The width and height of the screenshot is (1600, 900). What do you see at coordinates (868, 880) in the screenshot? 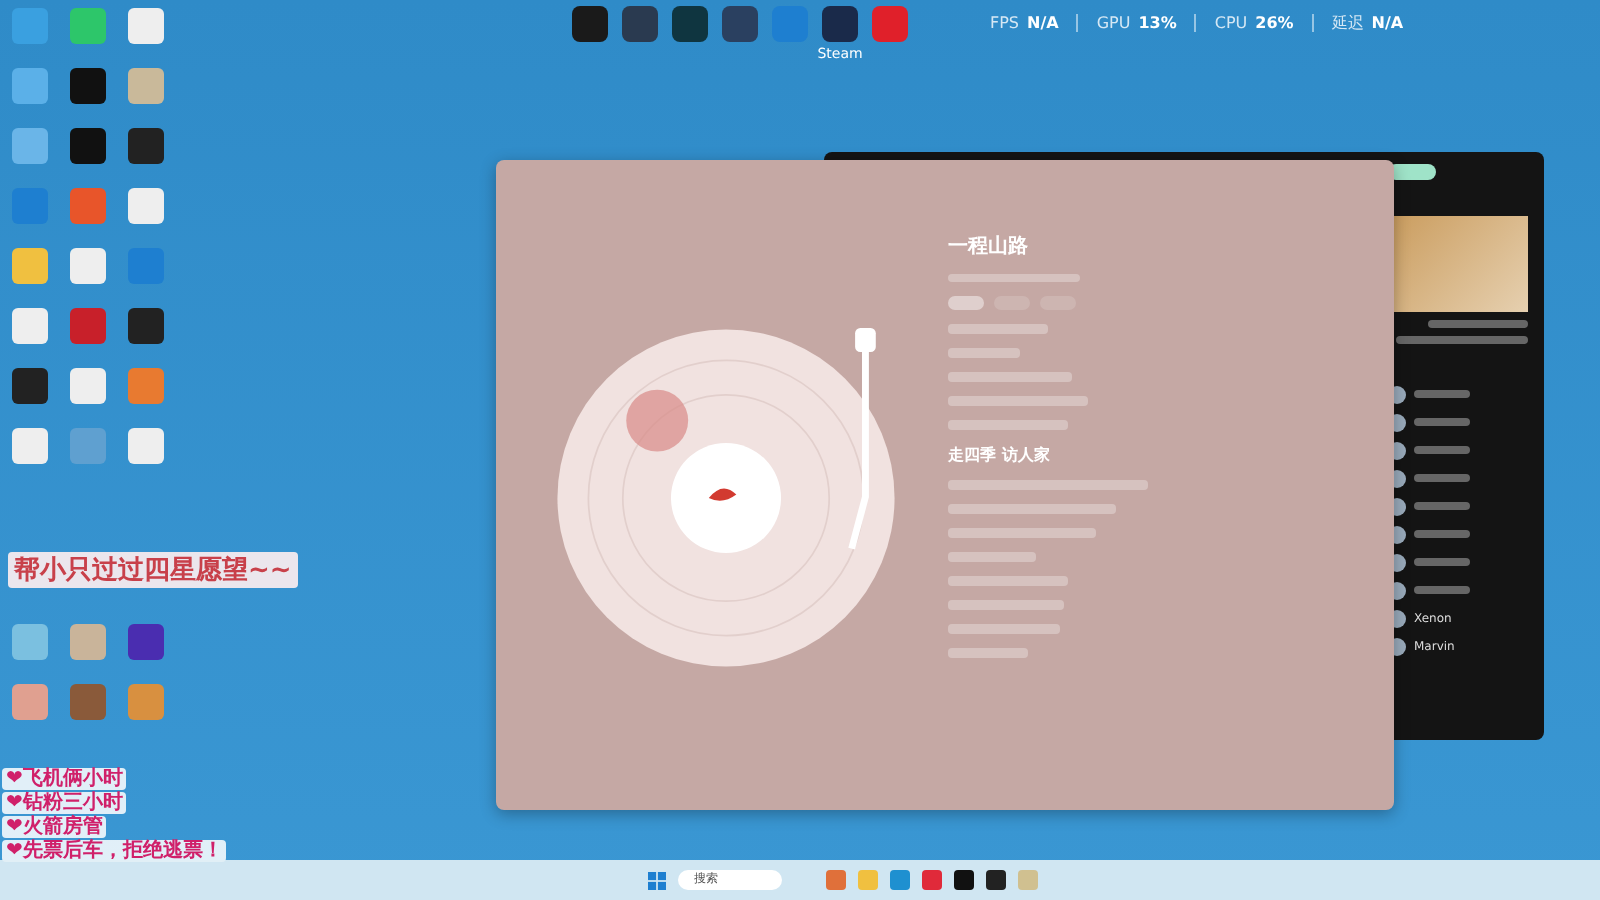
I see `folder-icon` at bounding box center [868, 880].